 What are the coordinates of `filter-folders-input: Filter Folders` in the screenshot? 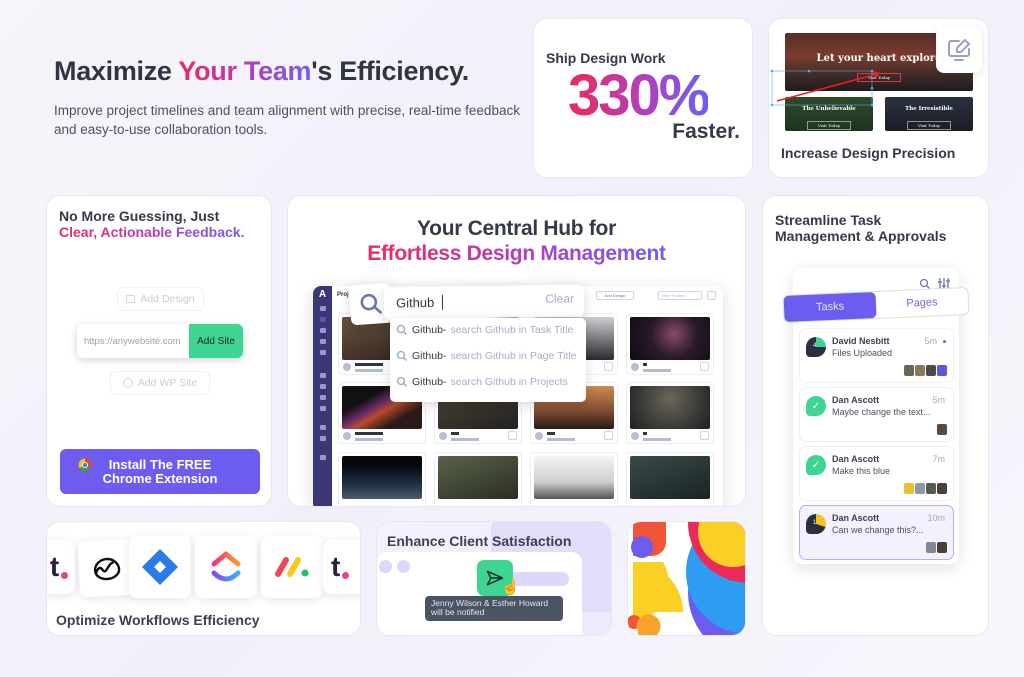 It's located at (680, 295).